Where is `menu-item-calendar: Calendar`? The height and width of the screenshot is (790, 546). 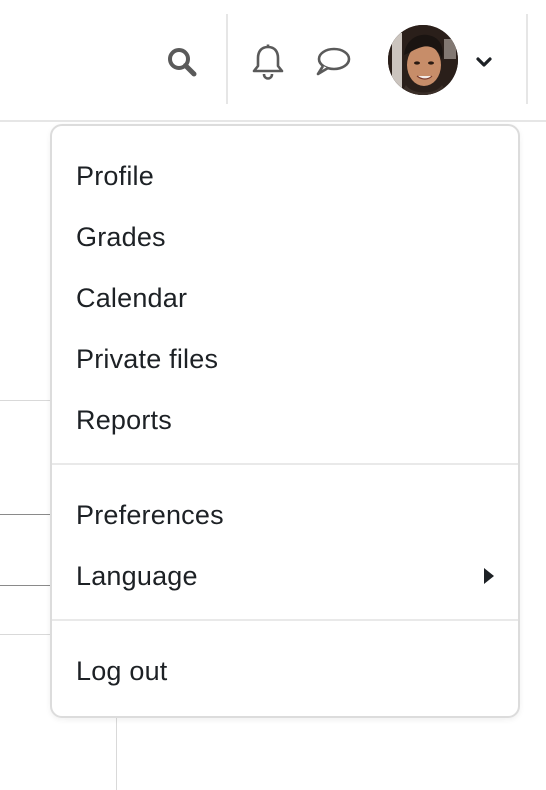 menu-item-calendar: Calendar is located at coordinates (291, 298).